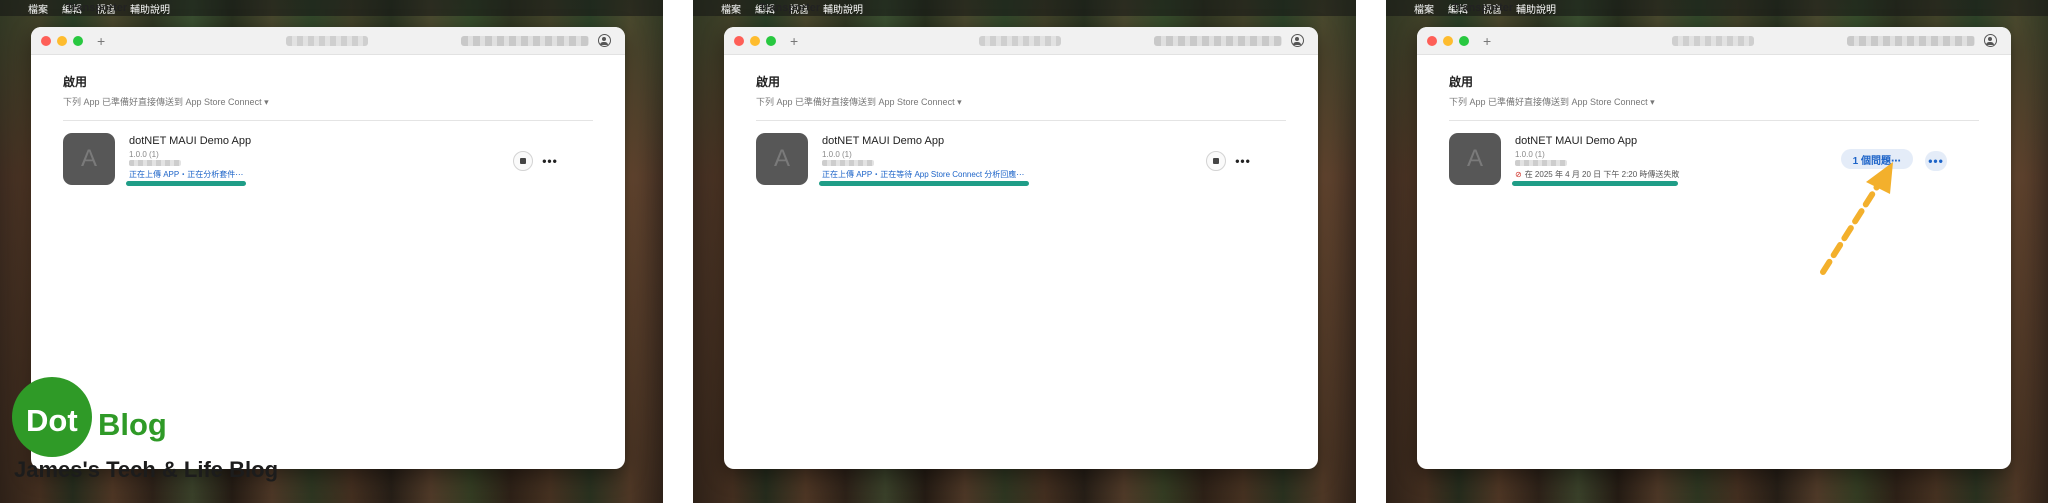 Image resolution: width=2048 pixels, height=503 pixels. I want to click on upload-failed-text: 在 2025 年 4 月 20 日 下午 2:20 時傳送失敗, so click(1602, 174).